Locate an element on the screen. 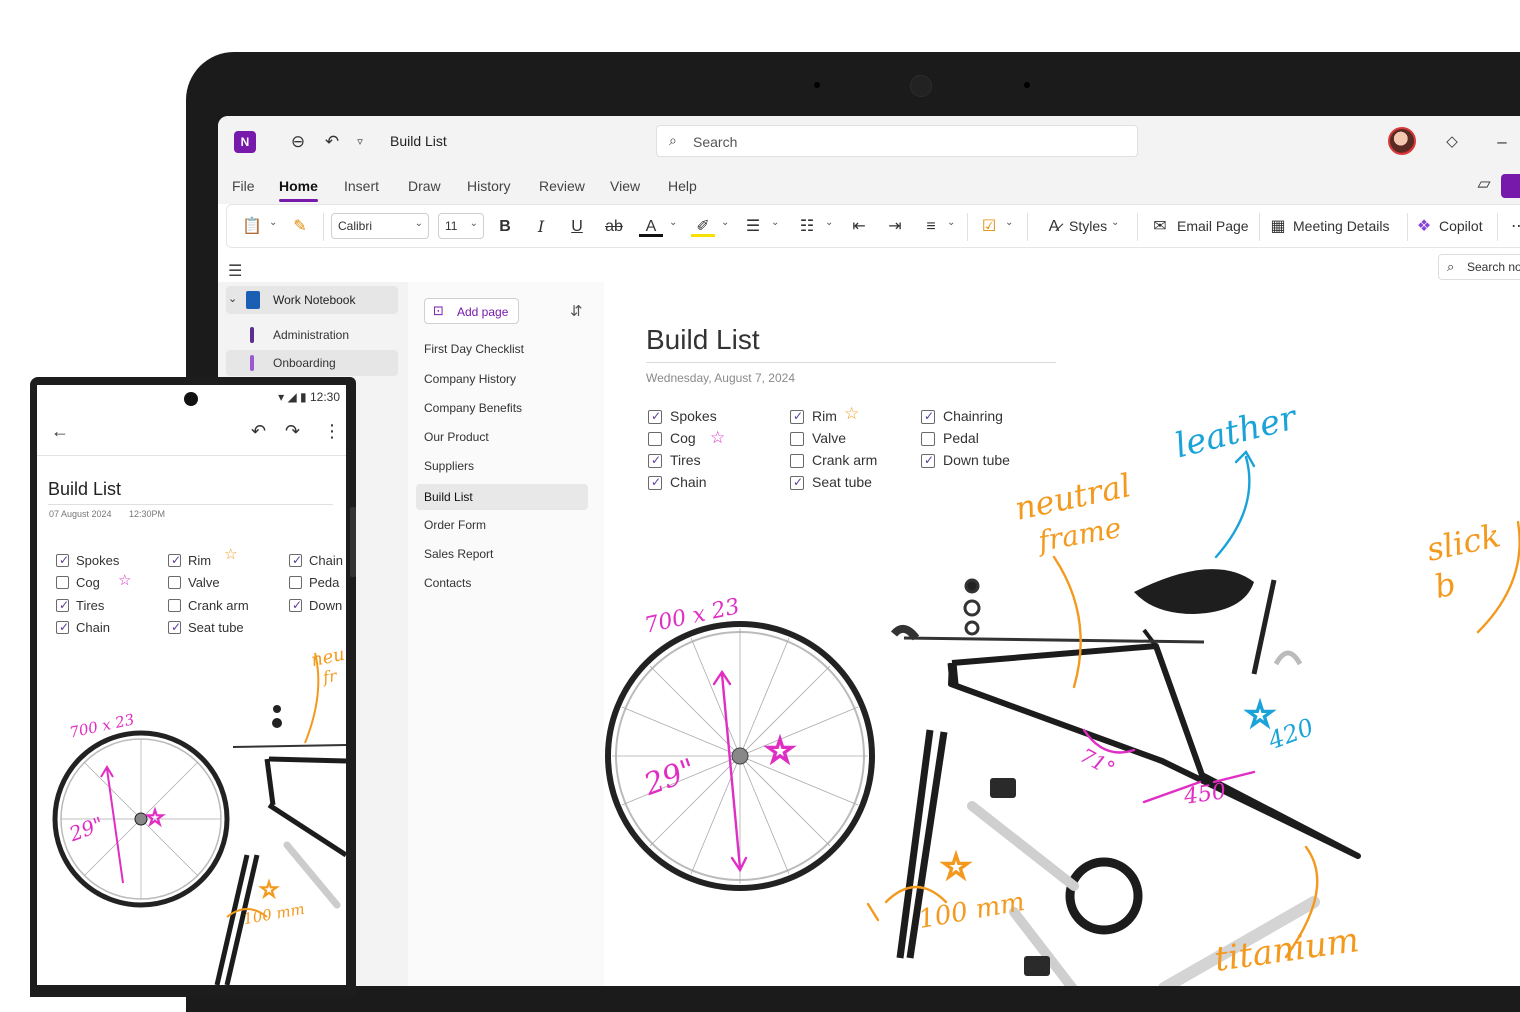 The height and width of the screenshot is (1012, 1520). meeting-details-button: Meeting Details is located at coordinates (1341, 226).